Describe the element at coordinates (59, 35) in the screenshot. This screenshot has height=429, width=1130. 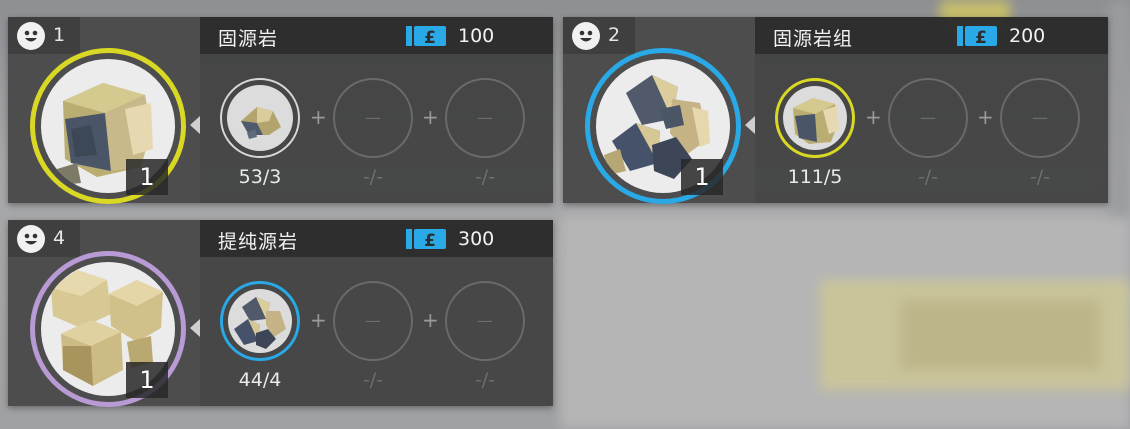
I see `tier-number: 1` at that location.